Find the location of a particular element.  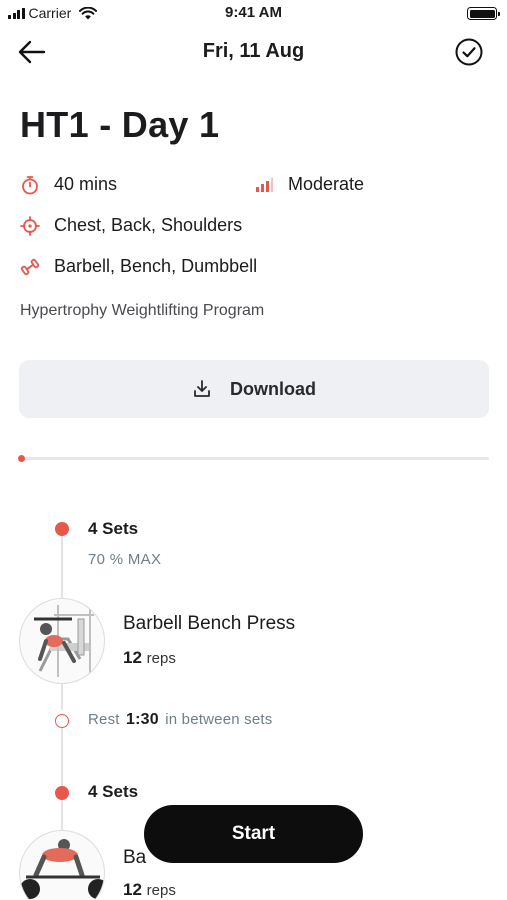

duration-row: 40 mins is located at coordinates (68, 184).